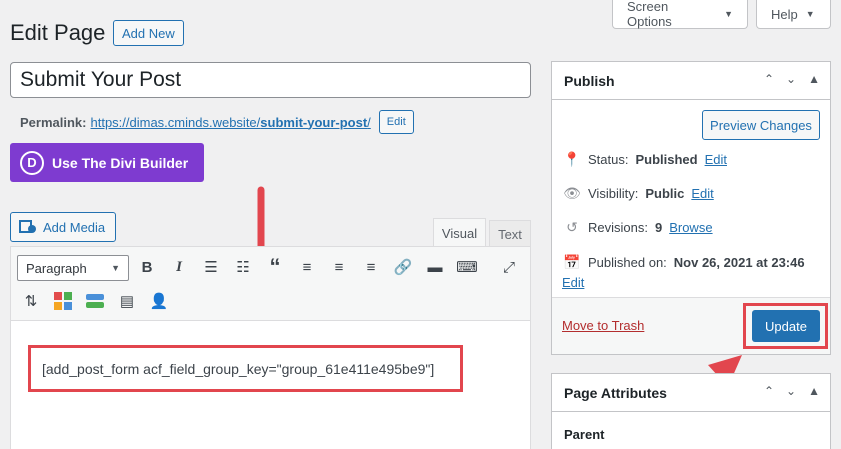 The height and width of the screenshot is (449, 841). What do you see at coordinates (786, 326) in the screenshot?
I see `update-button: Update` at bounding box center [786, 326].